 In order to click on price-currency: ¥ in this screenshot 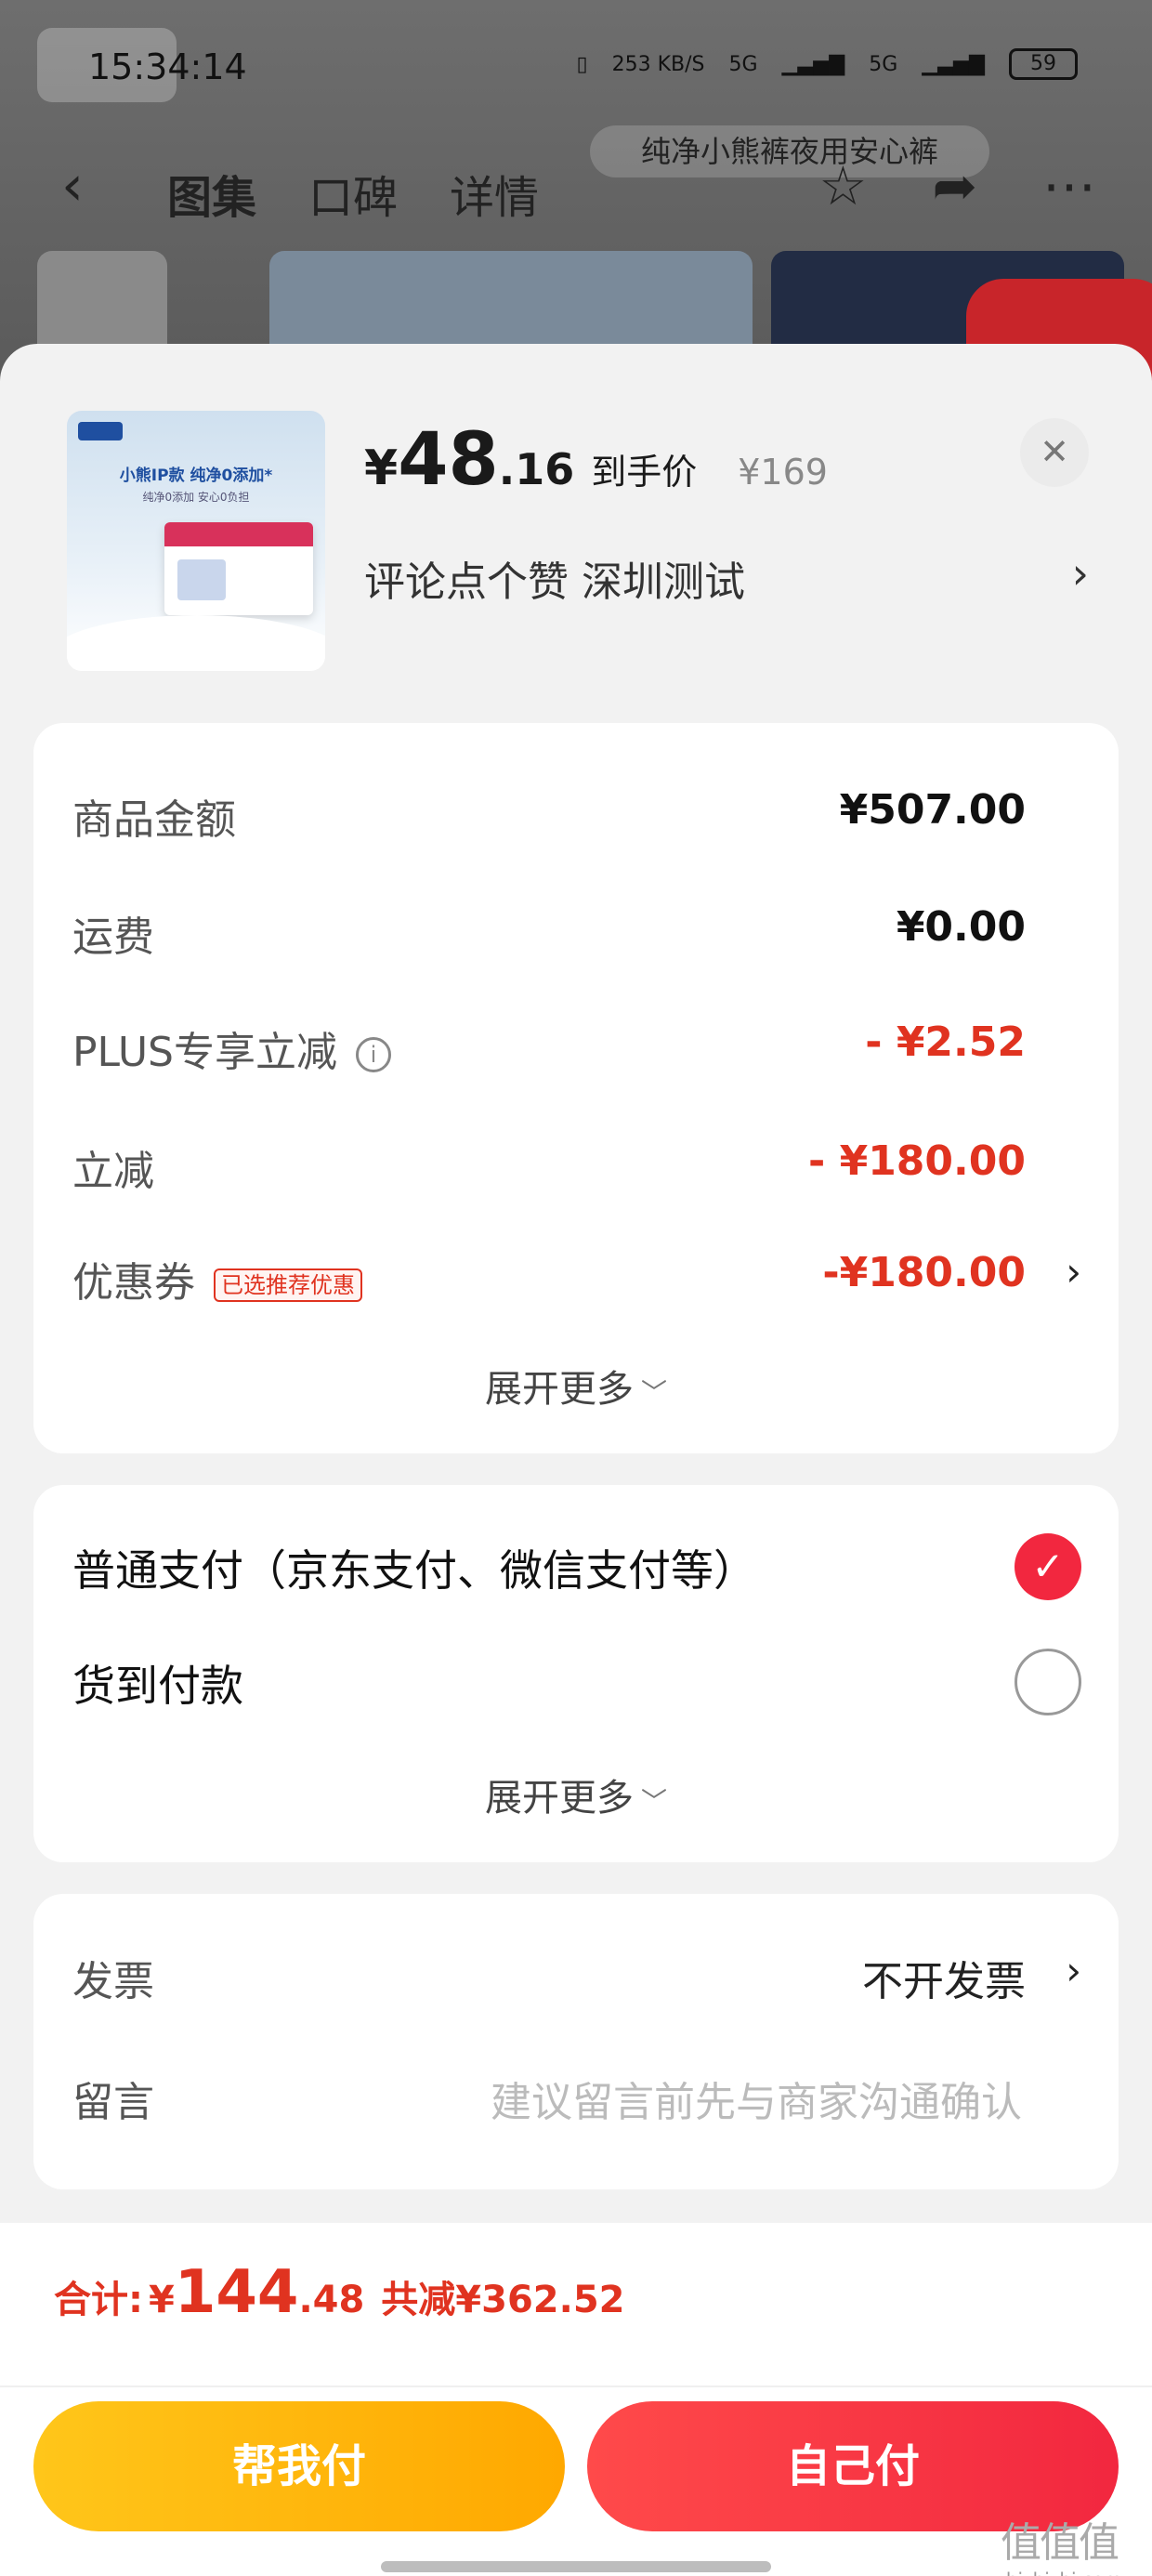, I will do `click(381, 468)`.